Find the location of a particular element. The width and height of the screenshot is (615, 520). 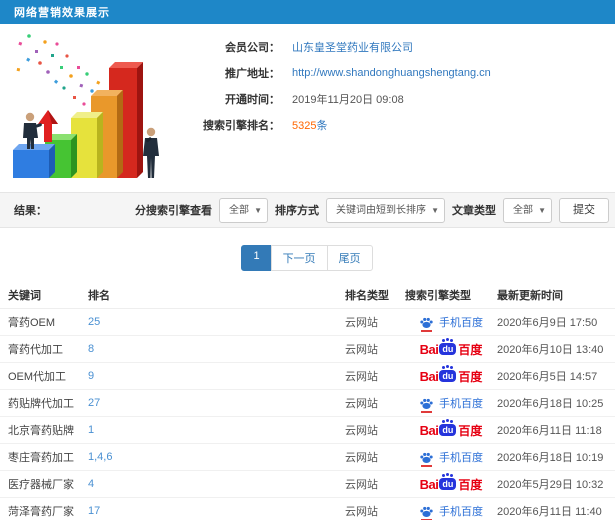

keyword-cell: 菏泽膏药厂家 is located at coordinates (41, 512).